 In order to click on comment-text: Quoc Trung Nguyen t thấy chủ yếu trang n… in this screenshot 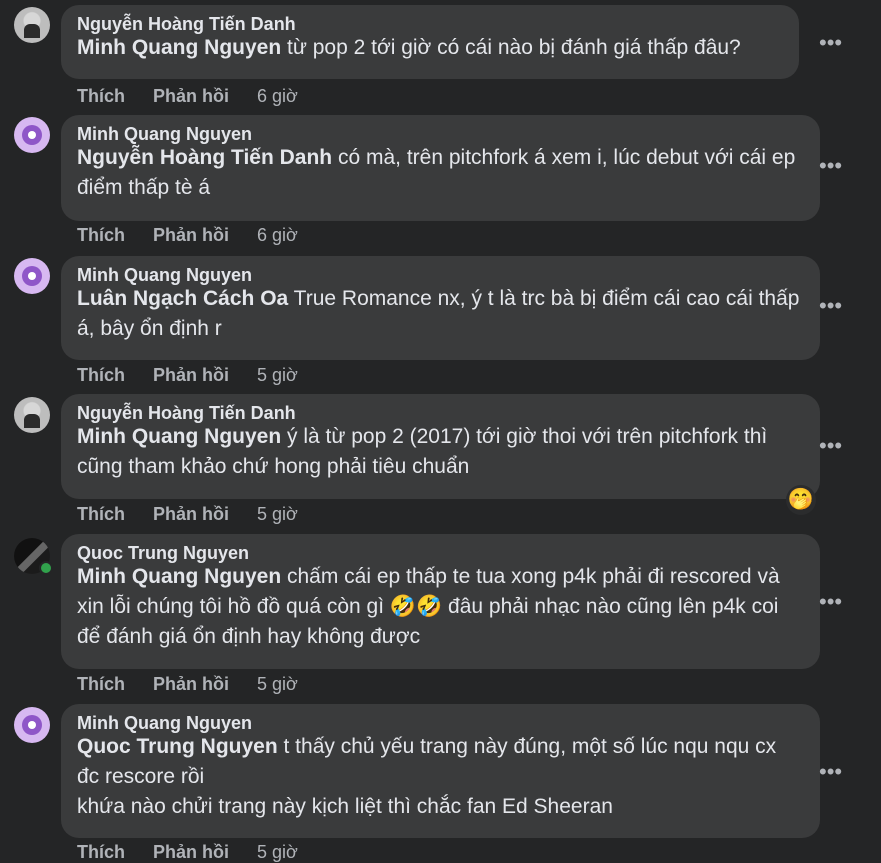, I will do `click(440, 762)`.